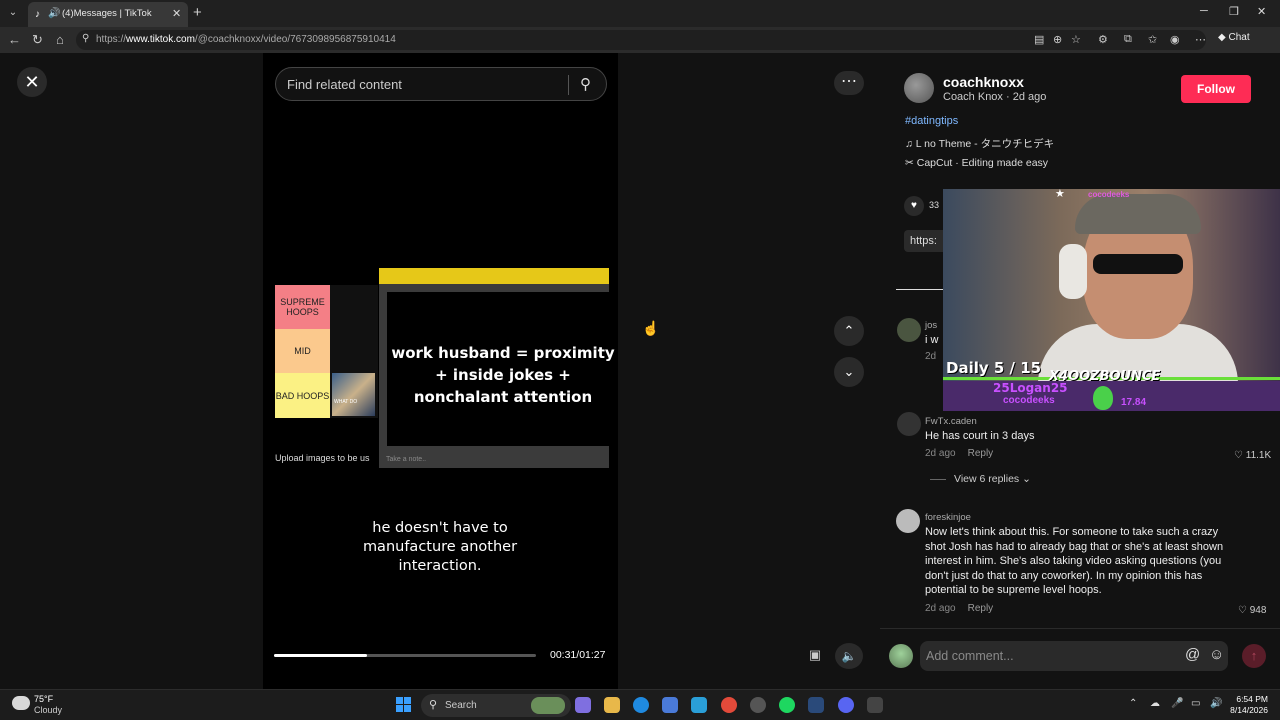 The height and width of the screenshot is (720, 1280). Describe the element at coordinates (54, 13) in the screenshot. I see `speaker-icon: 🔊` at that location.